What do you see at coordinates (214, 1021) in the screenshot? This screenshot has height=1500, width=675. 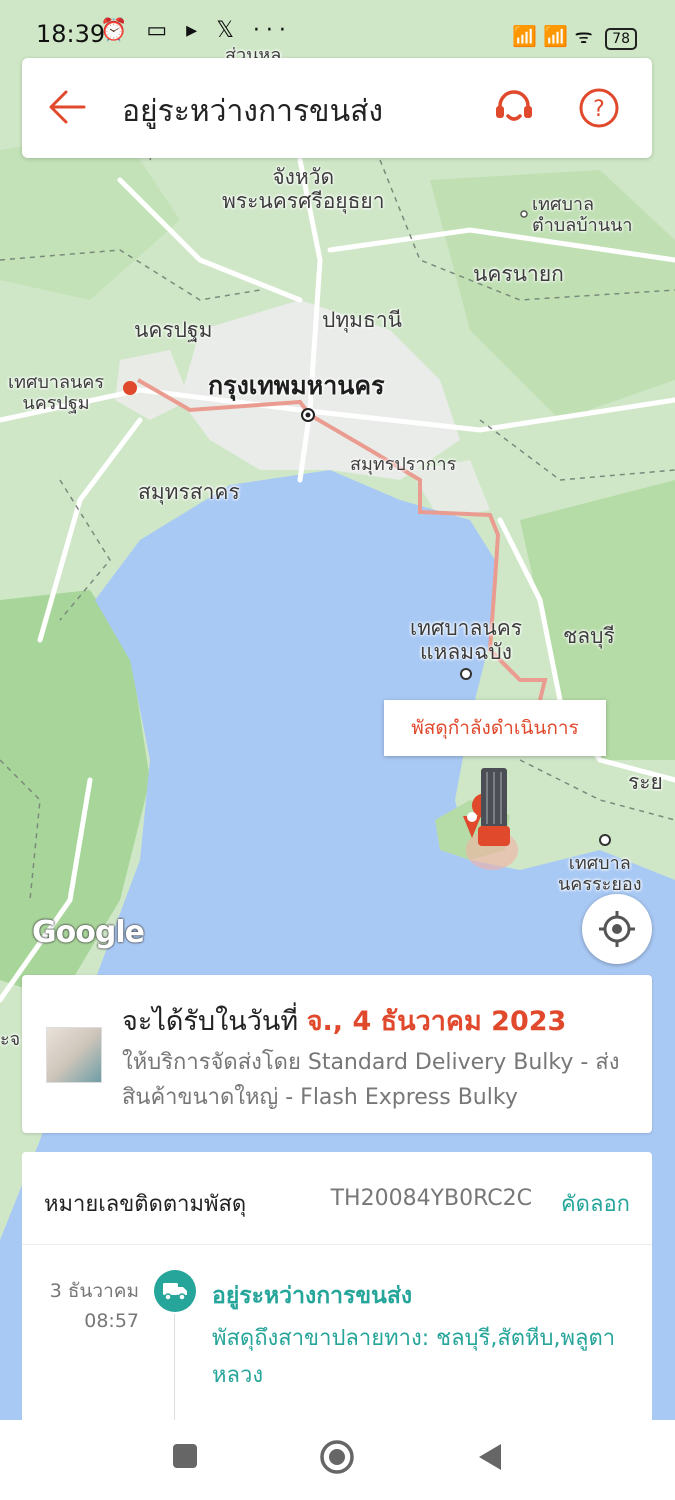 I see `estimated-delivery-prefix: จะได้รับในวันที่` at bounding box center [214, 1021].